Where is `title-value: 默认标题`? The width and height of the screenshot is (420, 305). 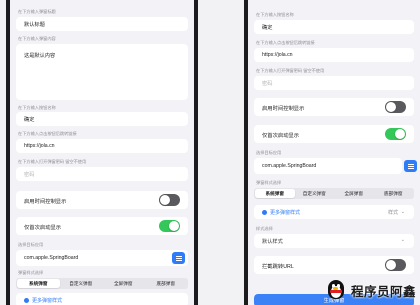 title-value: 默认标题 is located at coordinates (34, 25).